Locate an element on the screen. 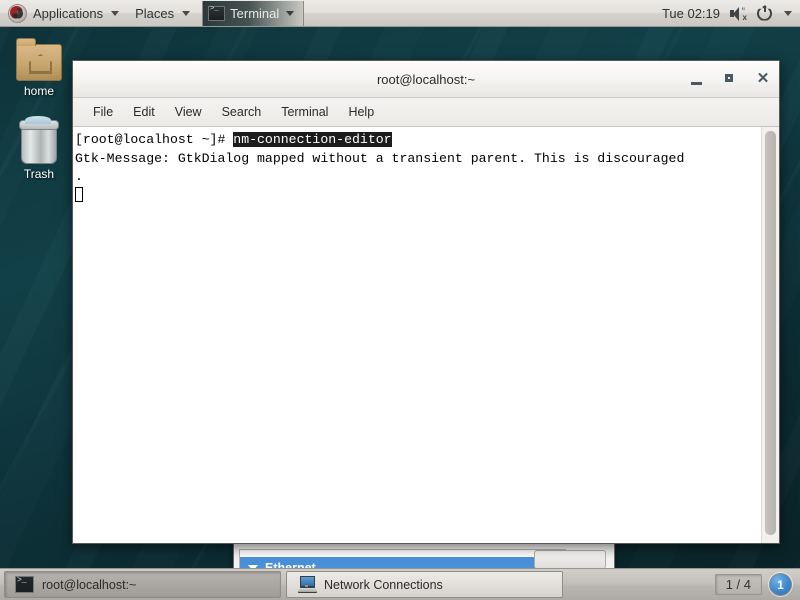 The height and width of the screenshot is (600, 800). menu-search: Search is located at coordinates (242, 112).